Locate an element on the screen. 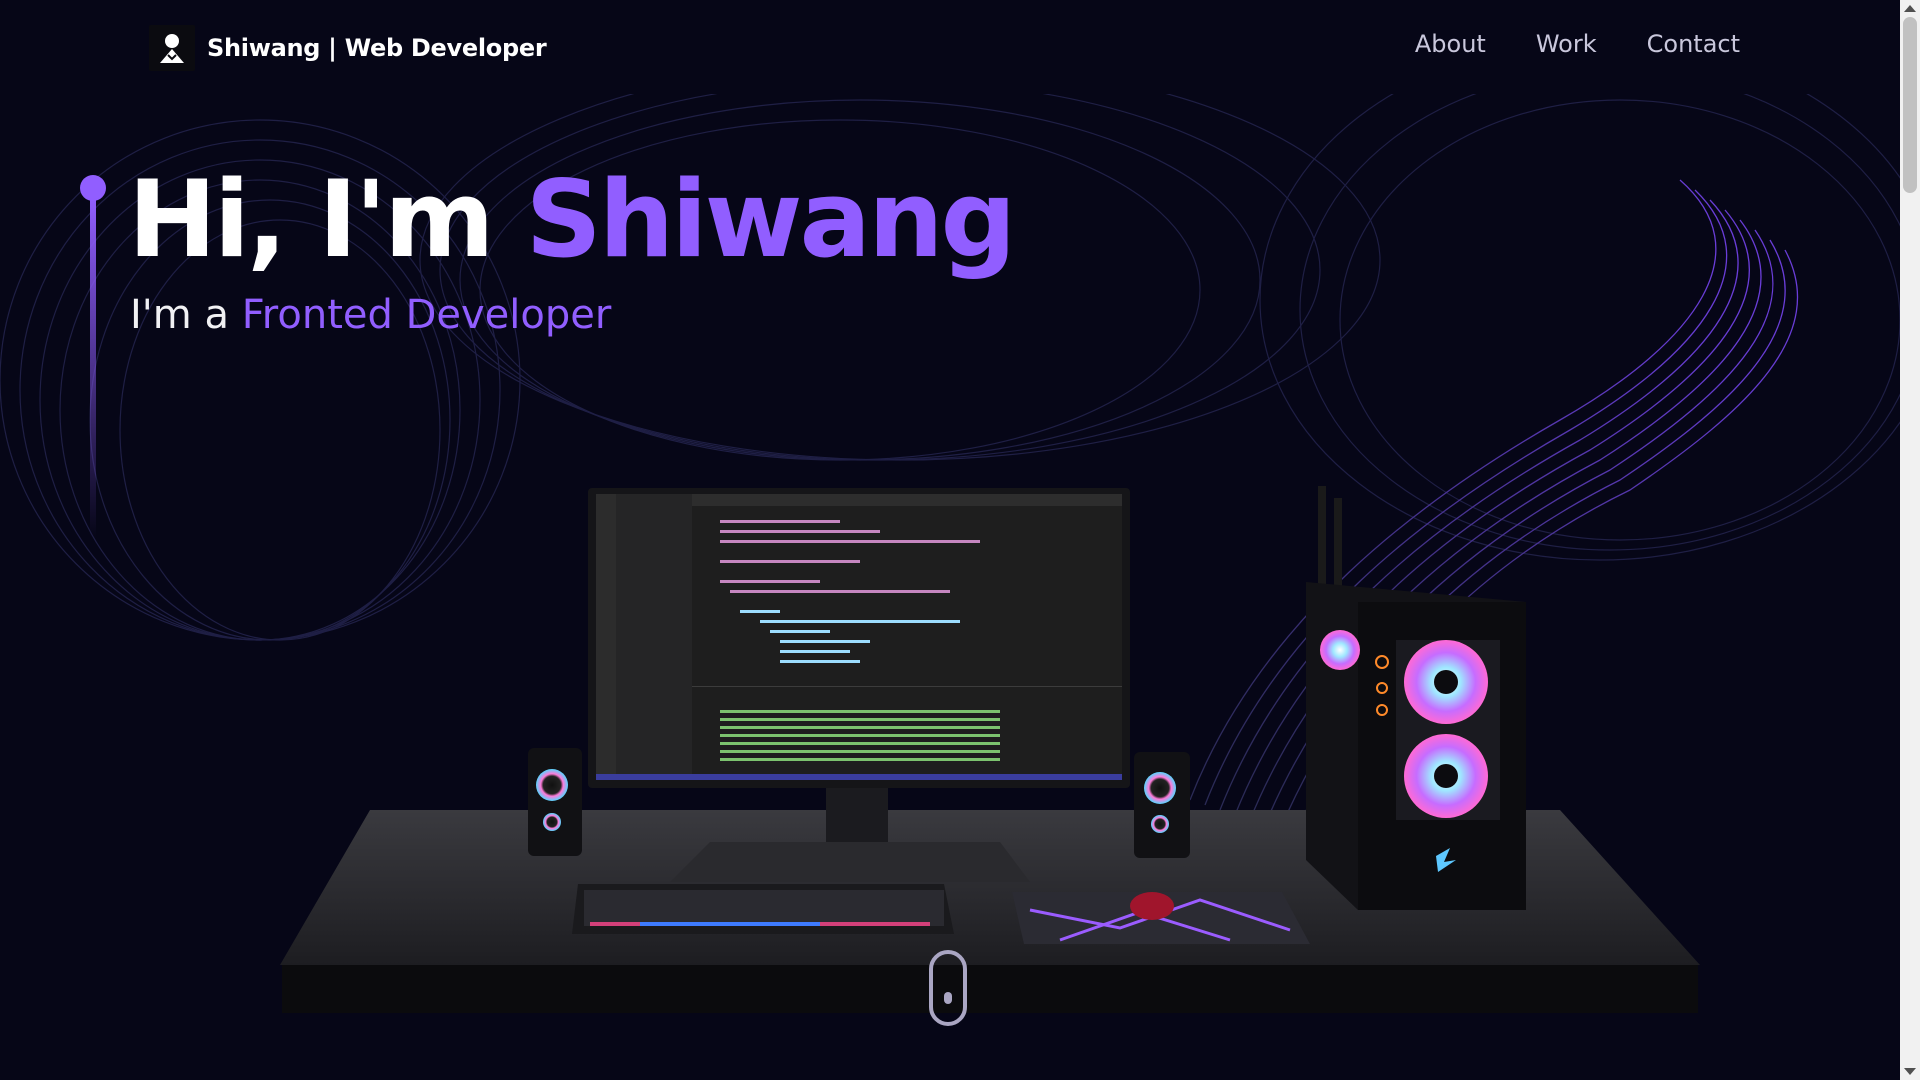 The height and width of the screenshot is (1080, 1920). mouse-scroll-icon is located at coordinates (948, 988).